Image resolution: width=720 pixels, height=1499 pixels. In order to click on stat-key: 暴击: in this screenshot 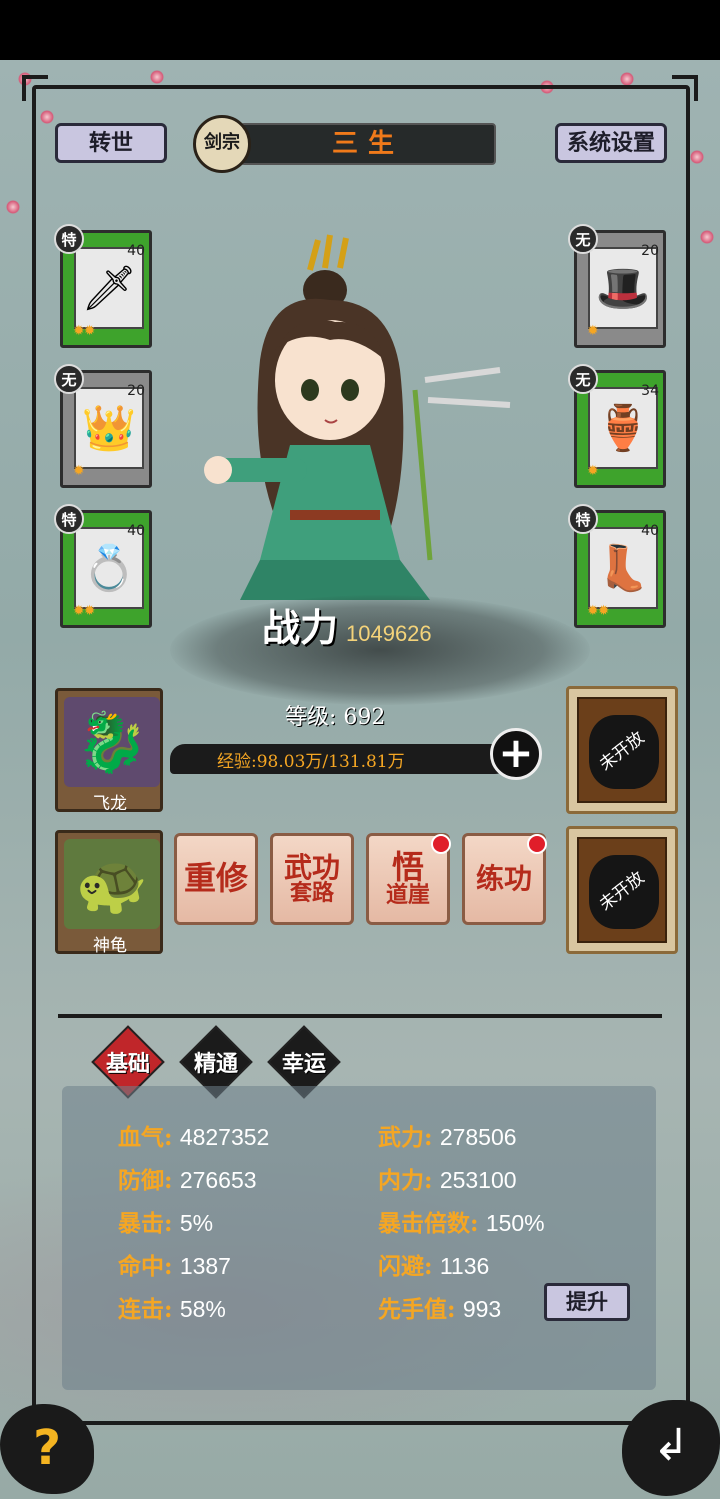, I will do `click(145, 1223)`.